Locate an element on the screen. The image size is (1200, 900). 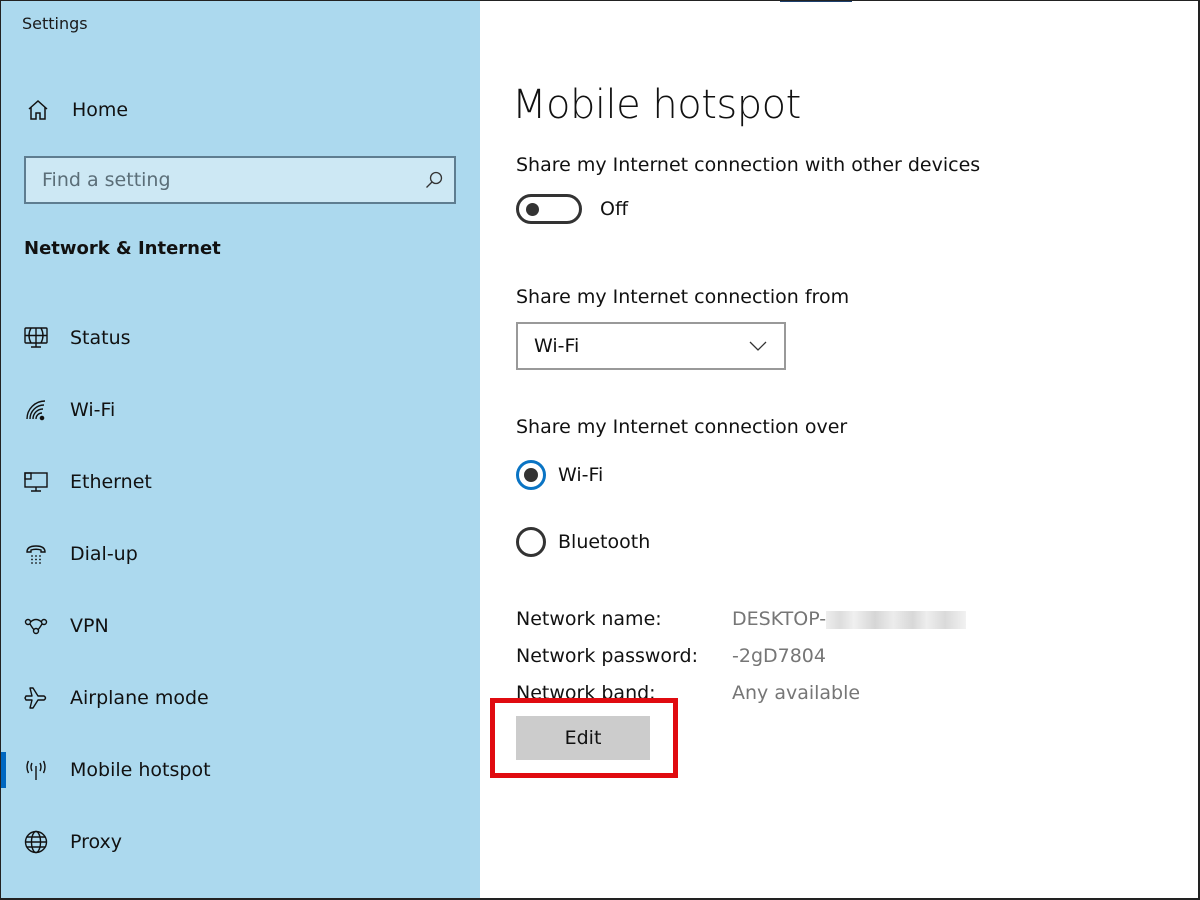
radio-dot is located at coordinates (531, 475).